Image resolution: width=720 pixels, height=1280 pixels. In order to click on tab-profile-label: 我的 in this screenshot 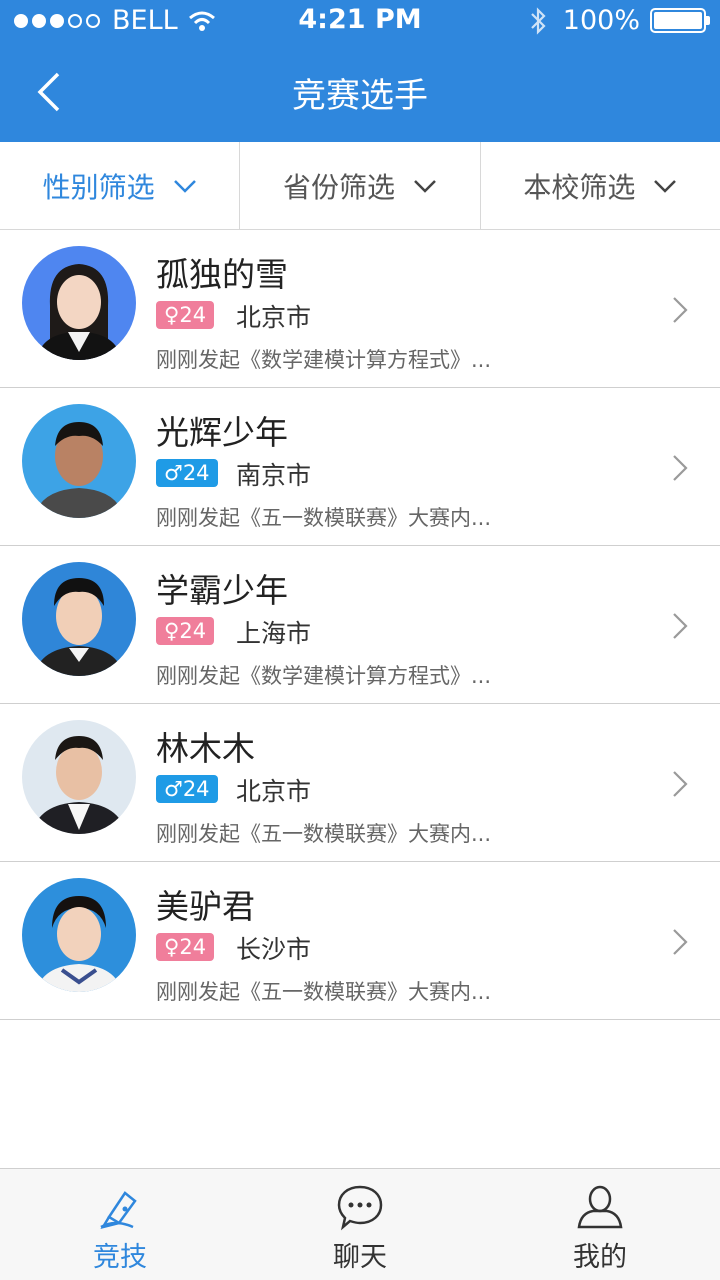, I will do `click(600, 1257)`.